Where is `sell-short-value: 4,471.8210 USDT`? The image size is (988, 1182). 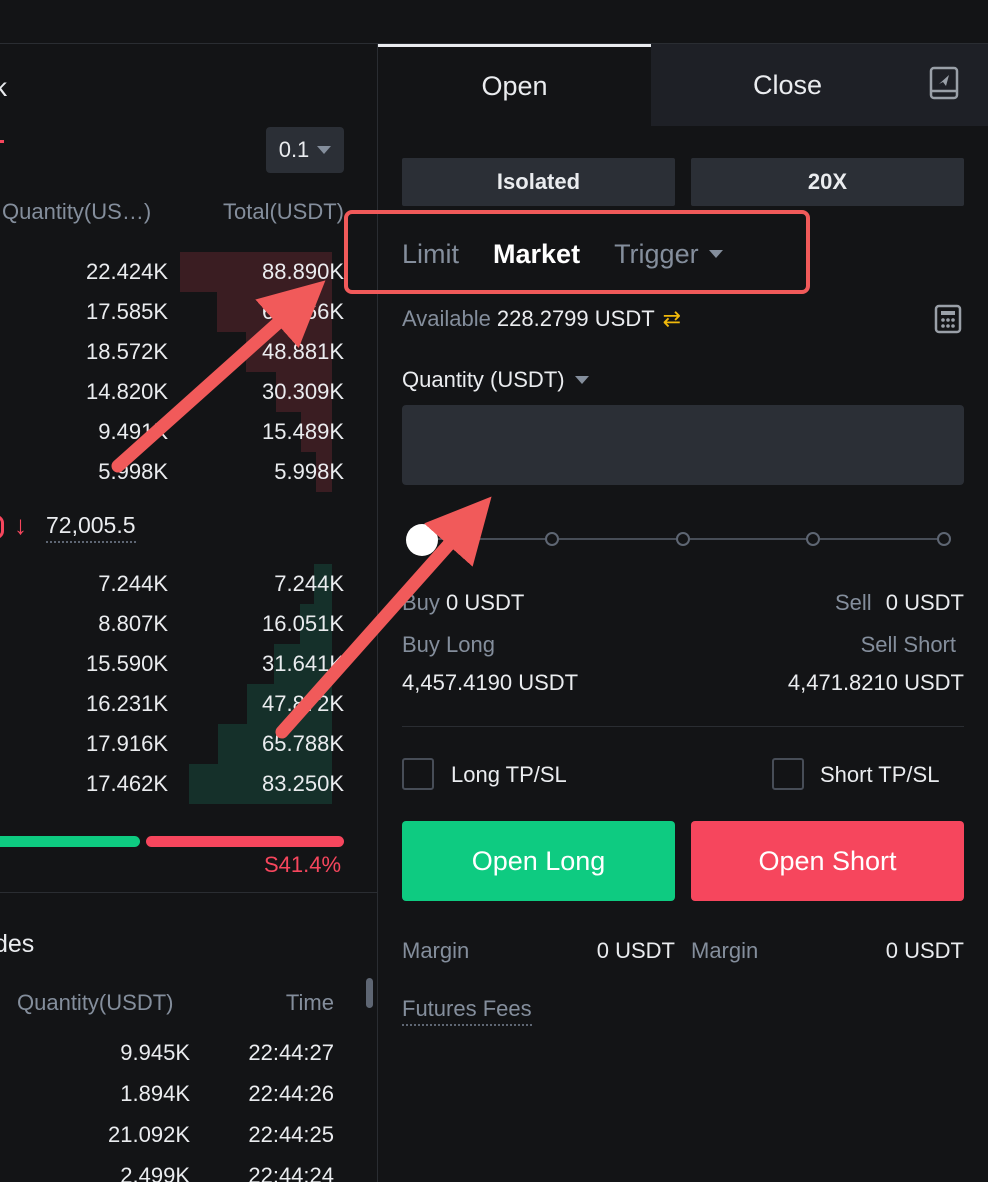 sell-short-value: 4,471.8210 USDT is located at coordinates (875, 682).